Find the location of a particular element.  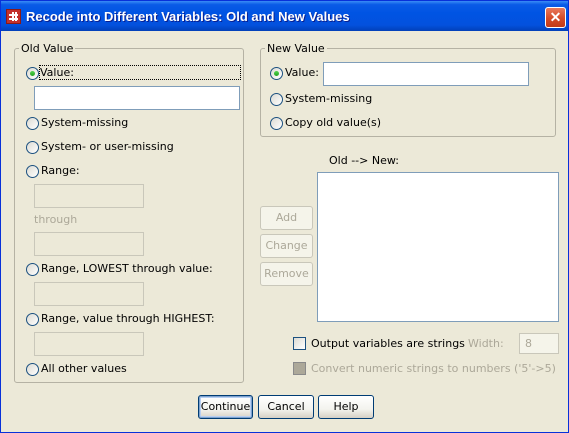

new-value-input is located at coordinates (426, 74).